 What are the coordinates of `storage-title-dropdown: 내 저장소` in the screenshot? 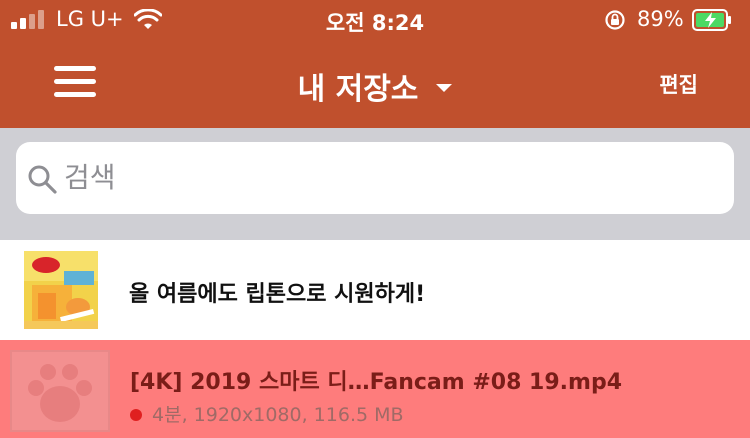 It's located at (375, 86).